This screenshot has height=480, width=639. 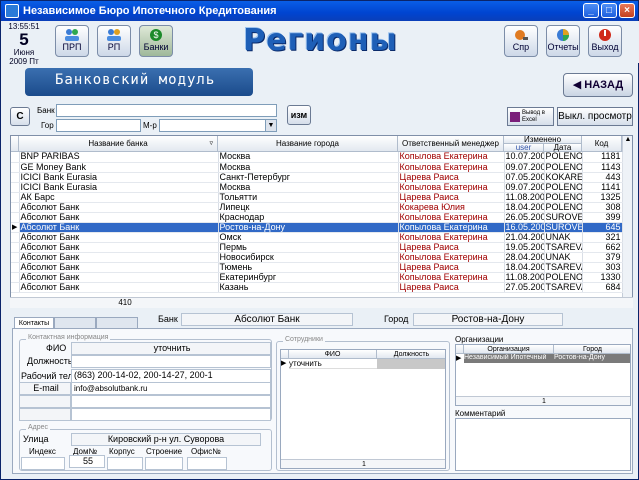 I want to click on office-field, so click(x=207, y=463).